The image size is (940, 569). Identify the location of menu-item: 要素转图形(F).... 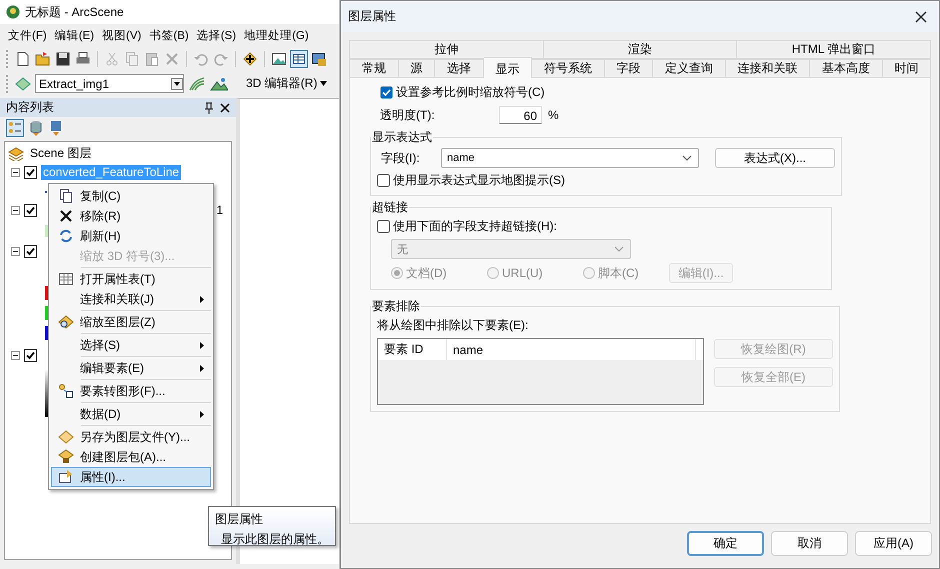
(131, 391).